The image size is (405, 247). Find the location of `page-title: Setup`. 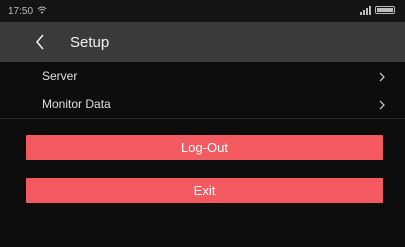

page-title: Setup is located at coordinates (90, 42).